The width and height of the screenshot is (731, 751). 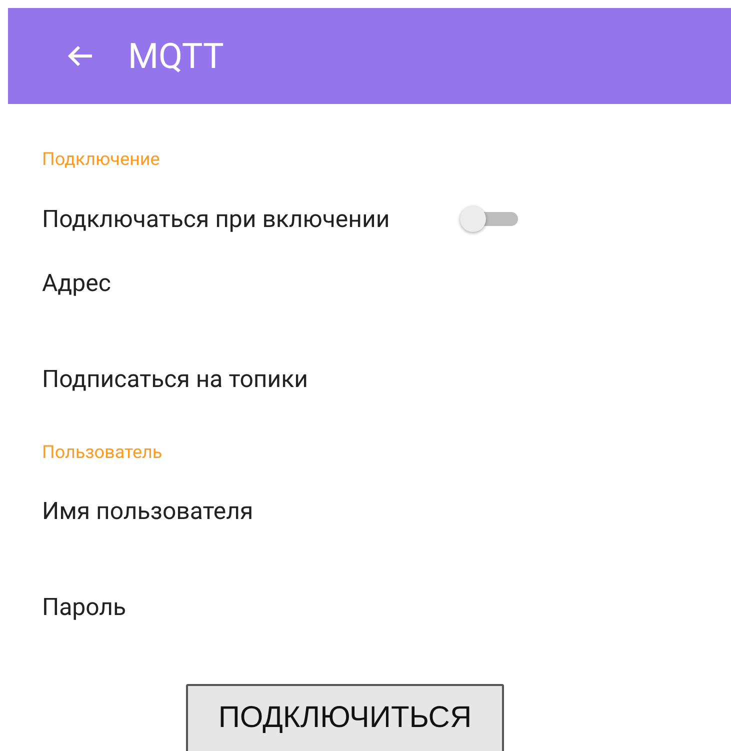 What do you see at coordinates (176, 56) in the screenshot?
I see `screen-title: MQTT` at bounding box center [176, 56].